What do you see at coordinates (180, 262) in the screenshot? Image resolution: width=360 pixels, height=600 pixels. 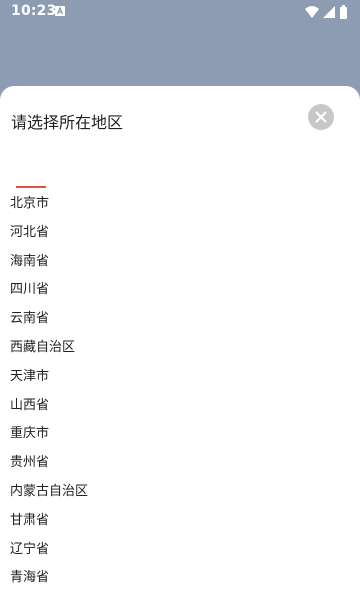 I see `region-item: 海南省` at bounding box center [180, 262].